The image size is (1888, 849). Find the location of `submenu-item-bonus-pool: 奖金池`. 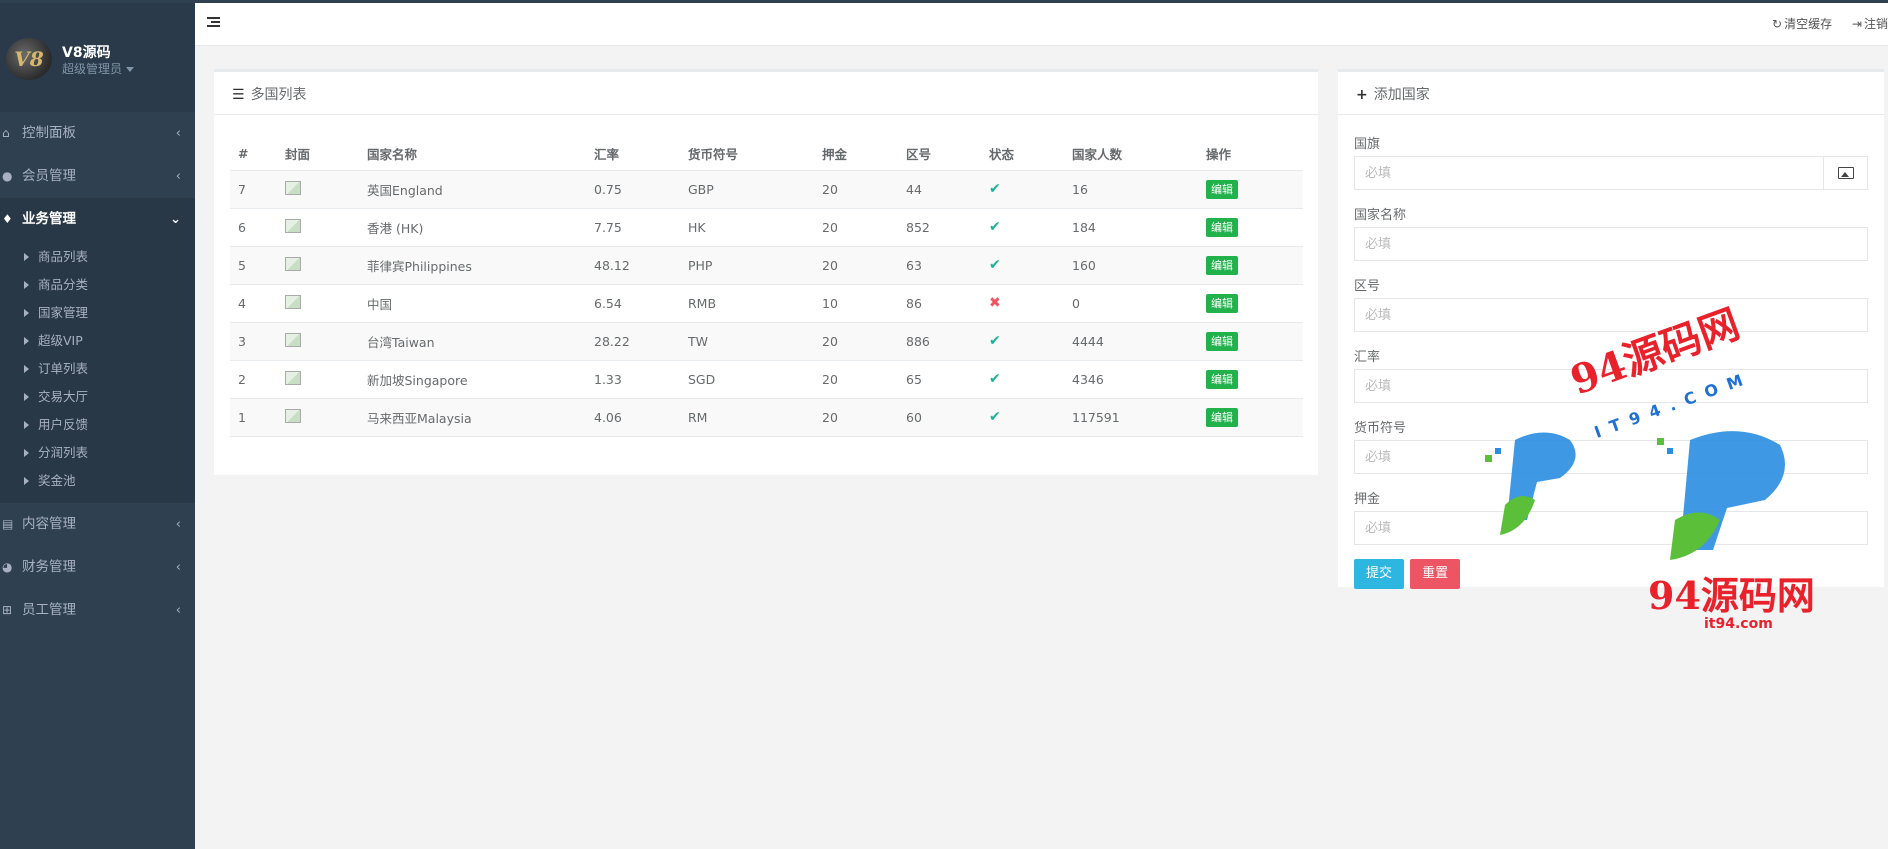

submenu-item-bonus-pool: 奖金池 is located at coordinates (97, 481).